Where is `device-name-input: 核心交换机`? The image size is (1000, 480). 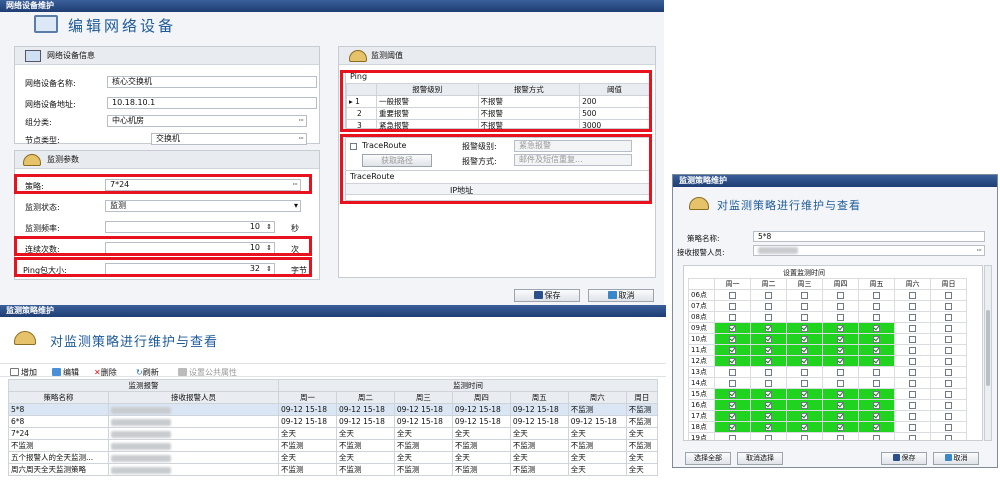
device-name-input: 核心交换机 is located at coordinates (212, 82).